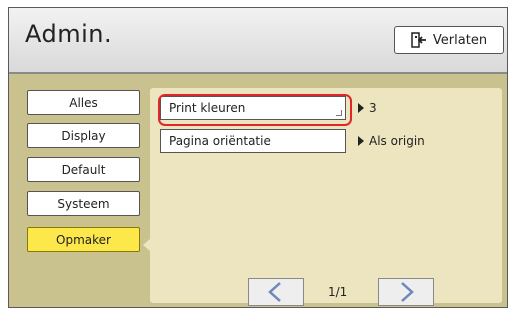 The image size is (517, 318). I want to click on active-tab-pointer, so click(146, 245).